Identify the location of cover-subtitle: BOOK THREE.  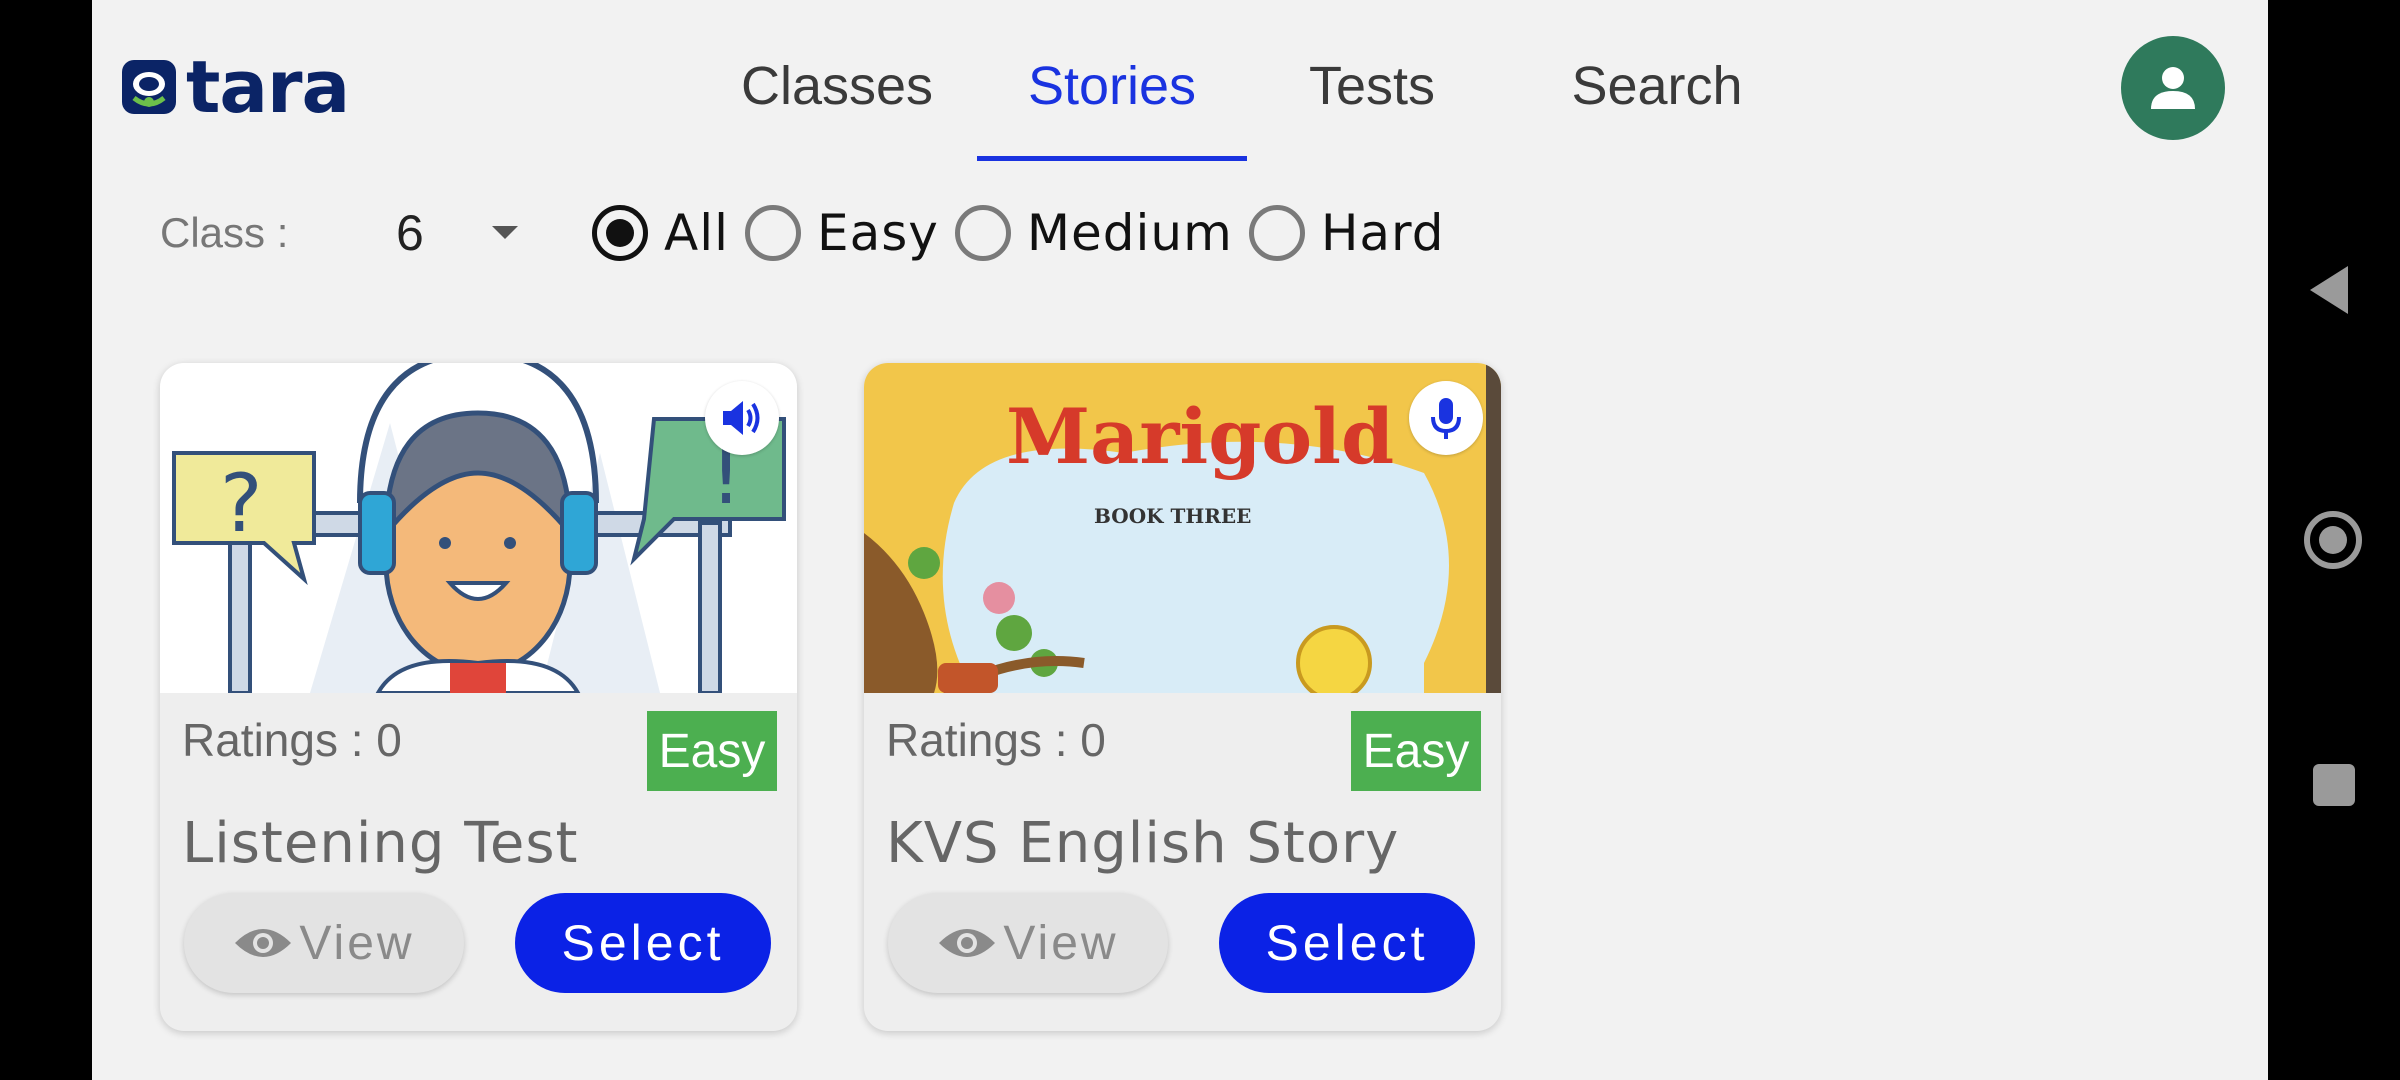
(1172, 516).